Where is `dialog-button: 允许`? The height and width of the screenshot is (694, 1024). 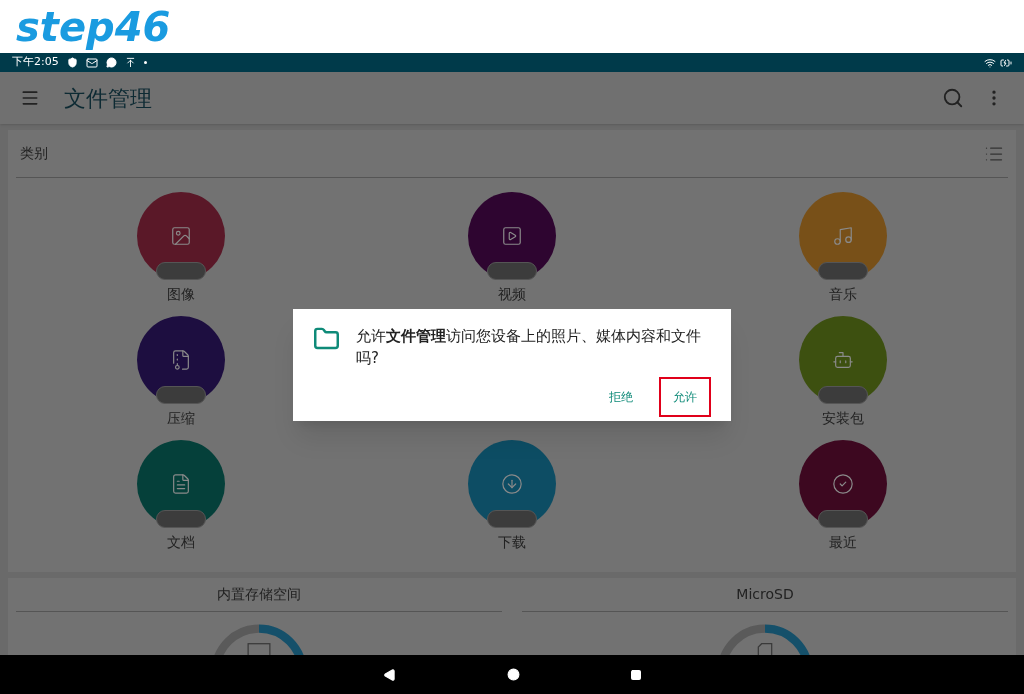
dialog-button: 允许 is located at coordinates (685, 397).